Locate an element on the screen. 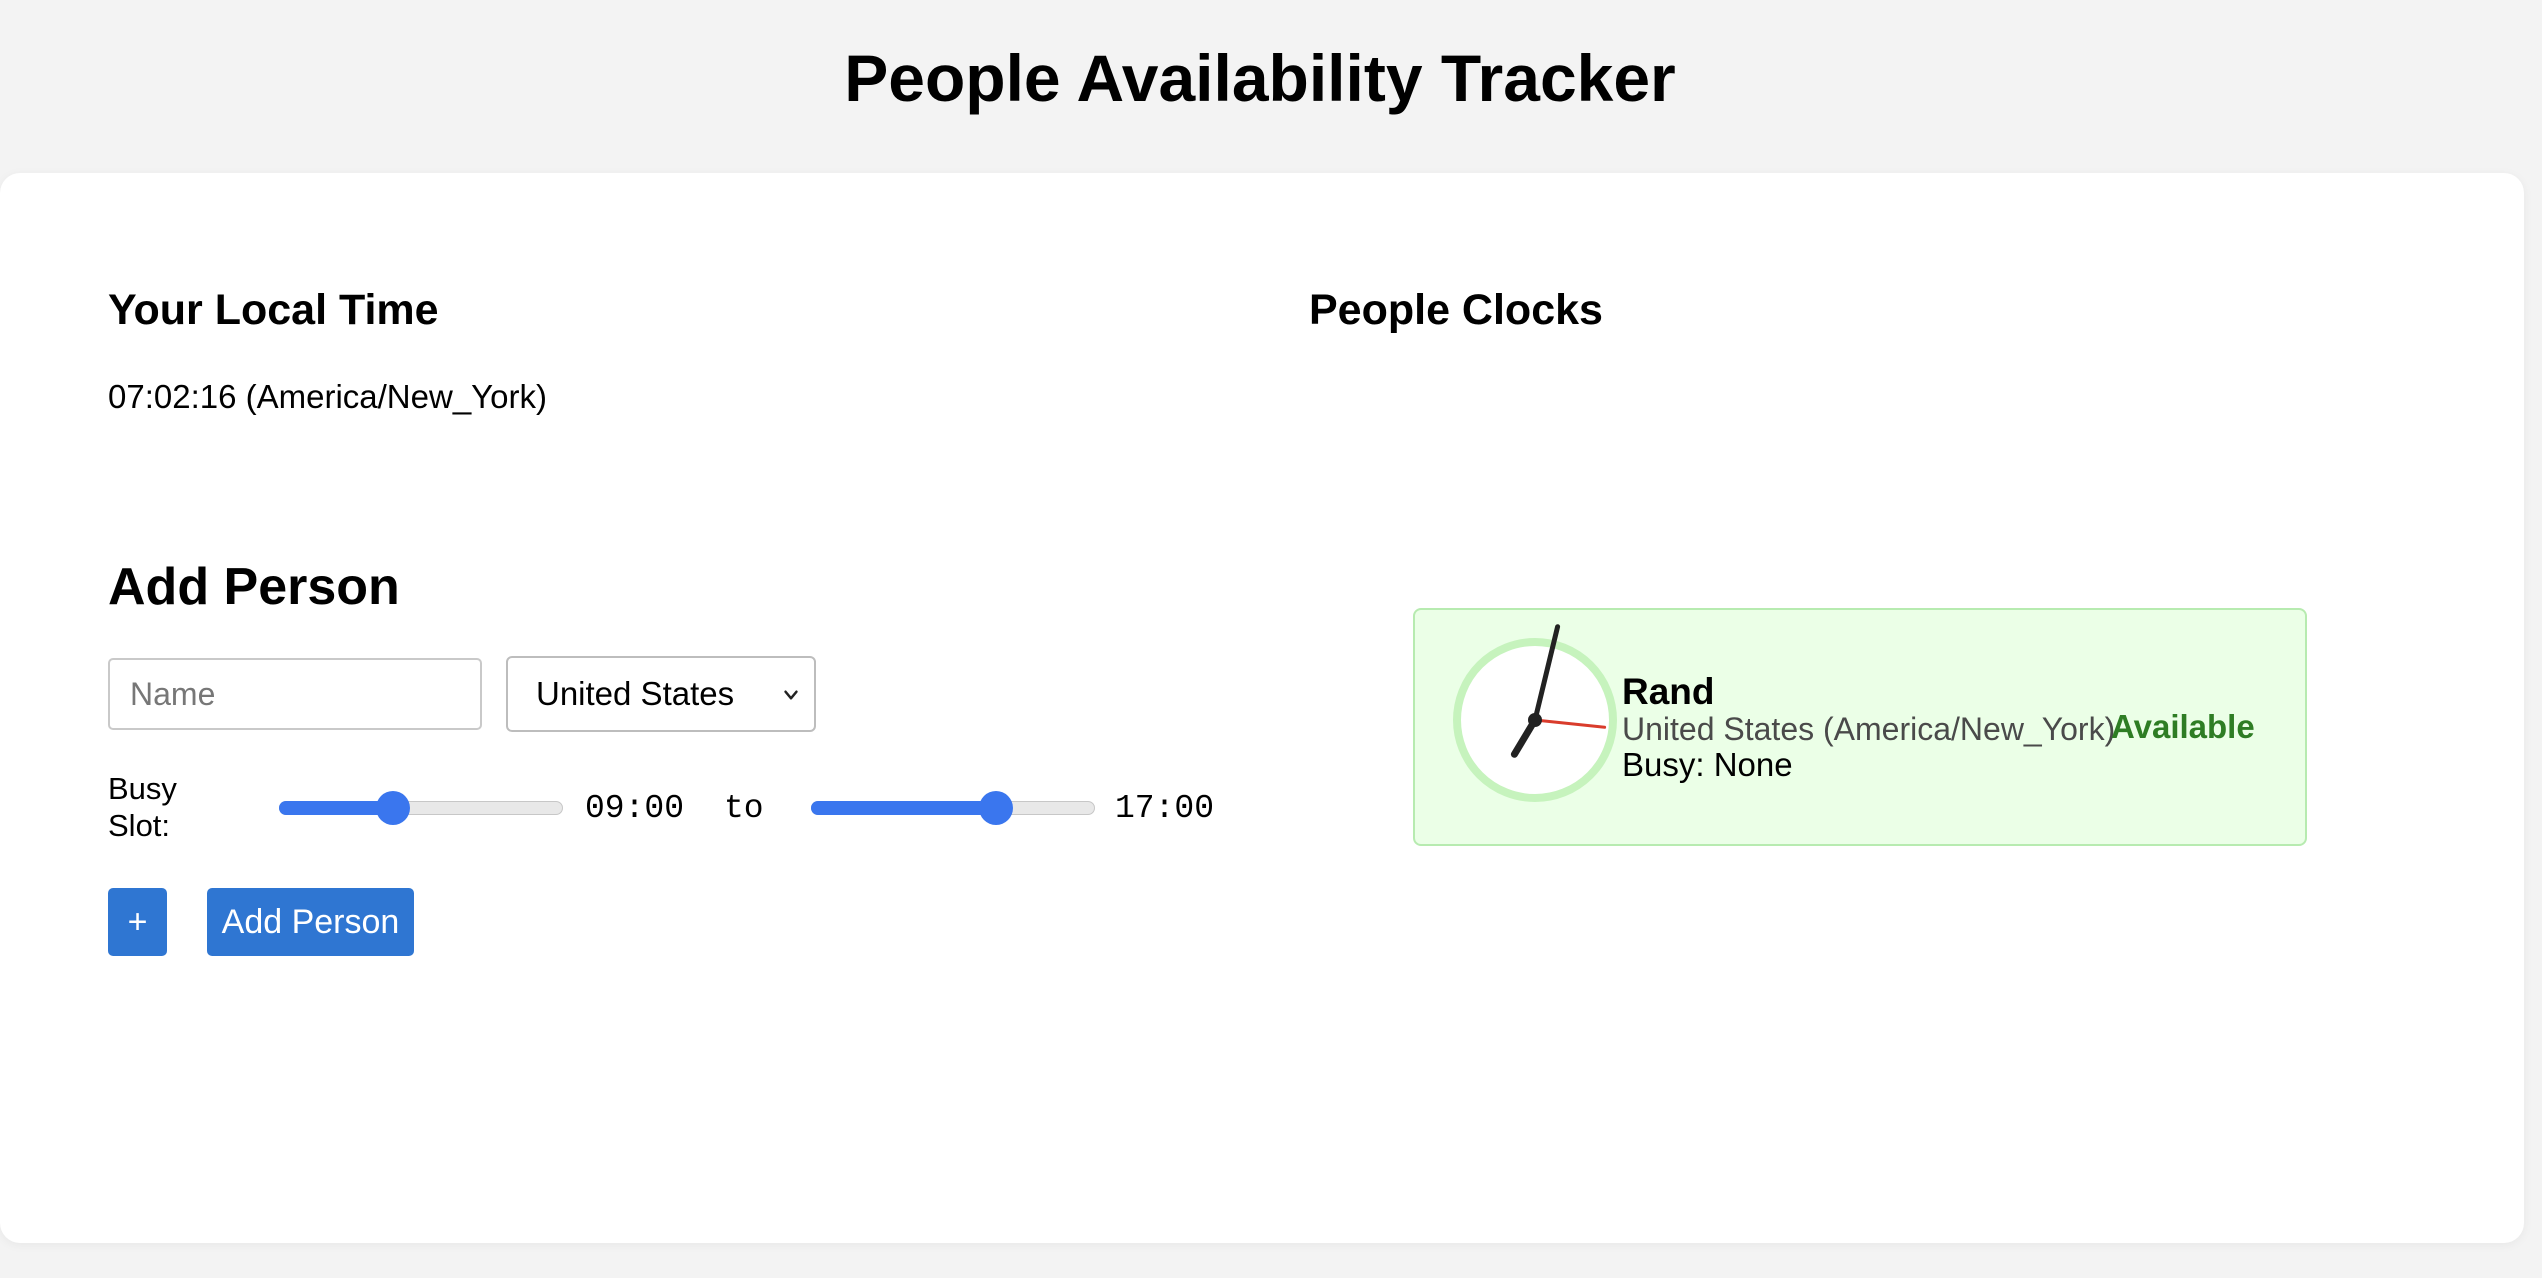  add-person-heading: Add Person is located at coordinates (254, 587).